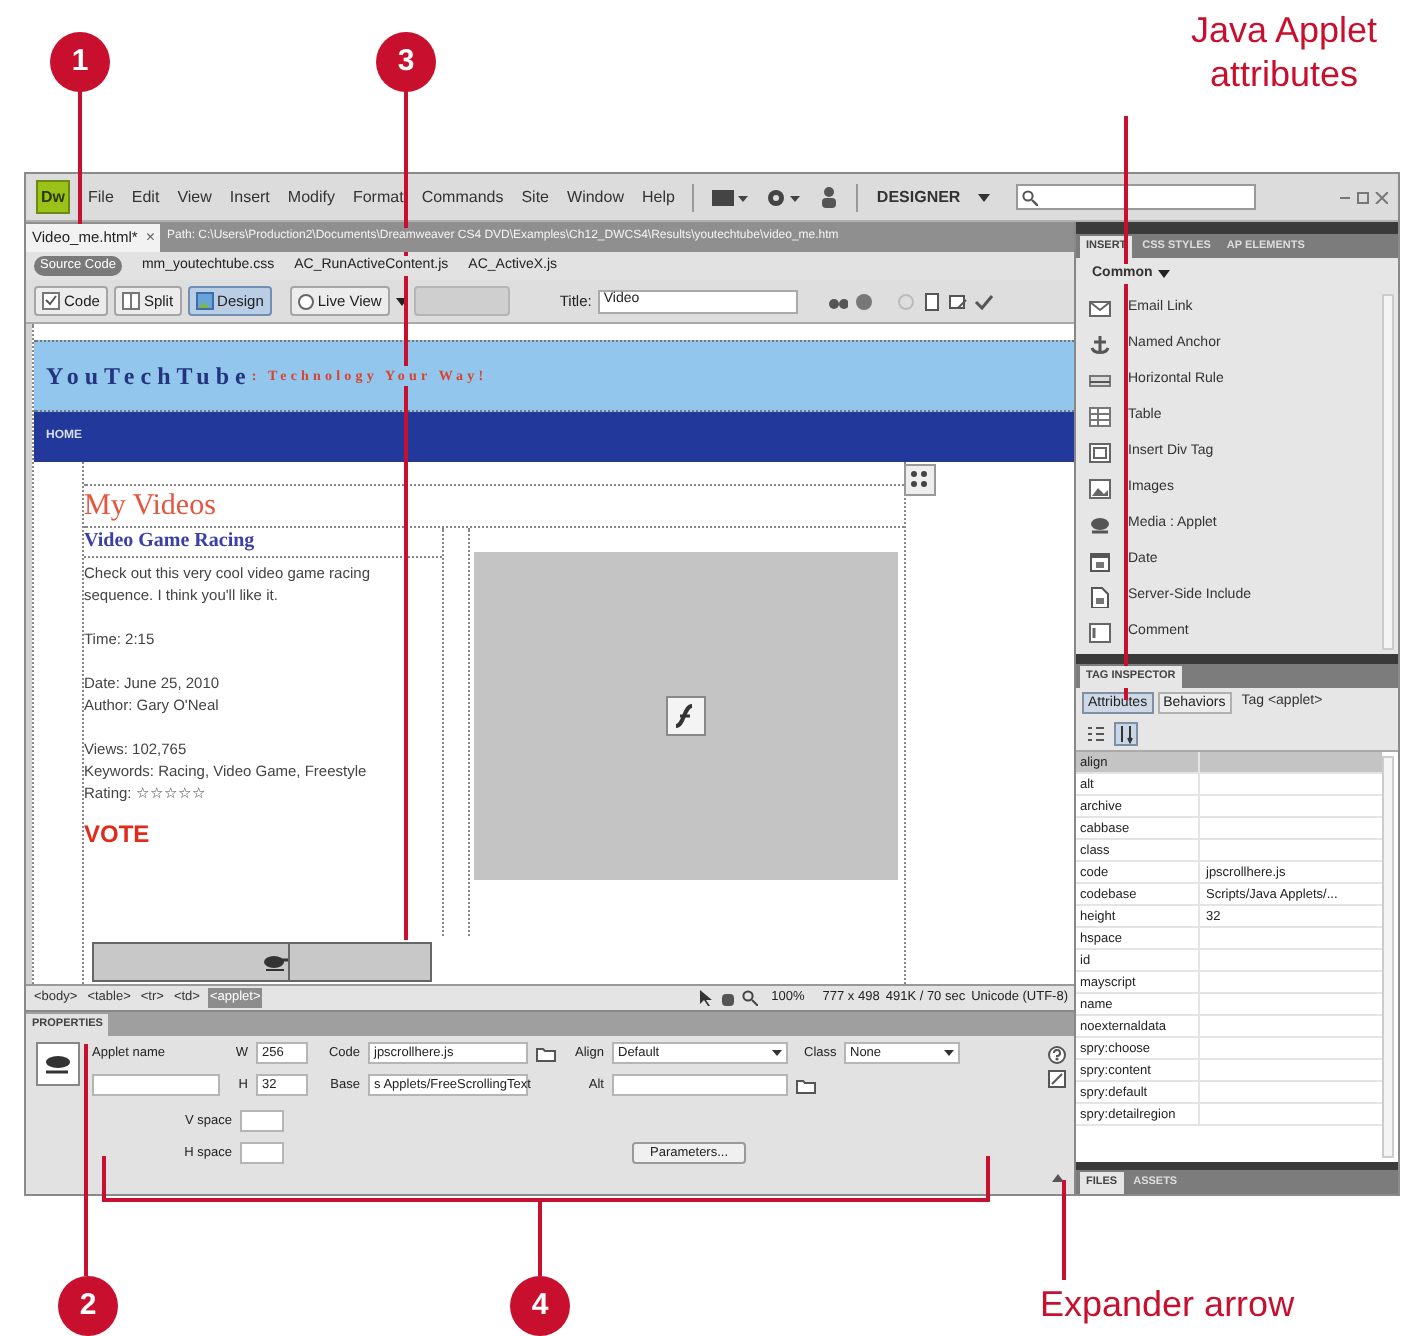 This screenshot has height=1336, width=1406. I want to click on applet-placeholder, so click(262, 962).